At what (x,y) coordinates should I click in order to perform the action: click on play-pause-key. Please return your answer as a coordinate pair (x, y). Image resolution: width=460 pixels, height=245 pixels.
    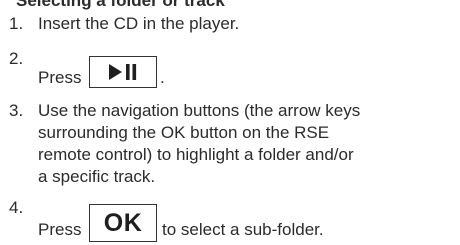
    Looking at the image, I should click on (123, 72).